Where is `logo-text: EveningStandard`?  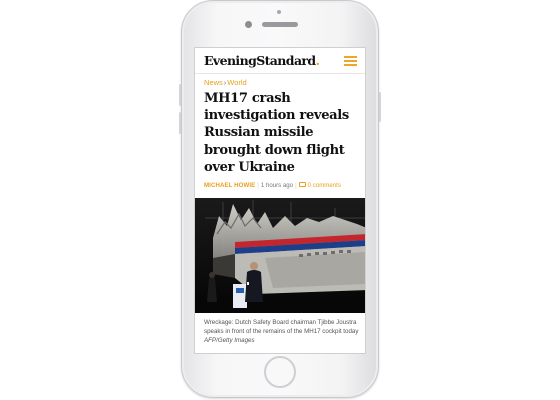
logo-text: EveningStandard is located at coordinates (260, 60).